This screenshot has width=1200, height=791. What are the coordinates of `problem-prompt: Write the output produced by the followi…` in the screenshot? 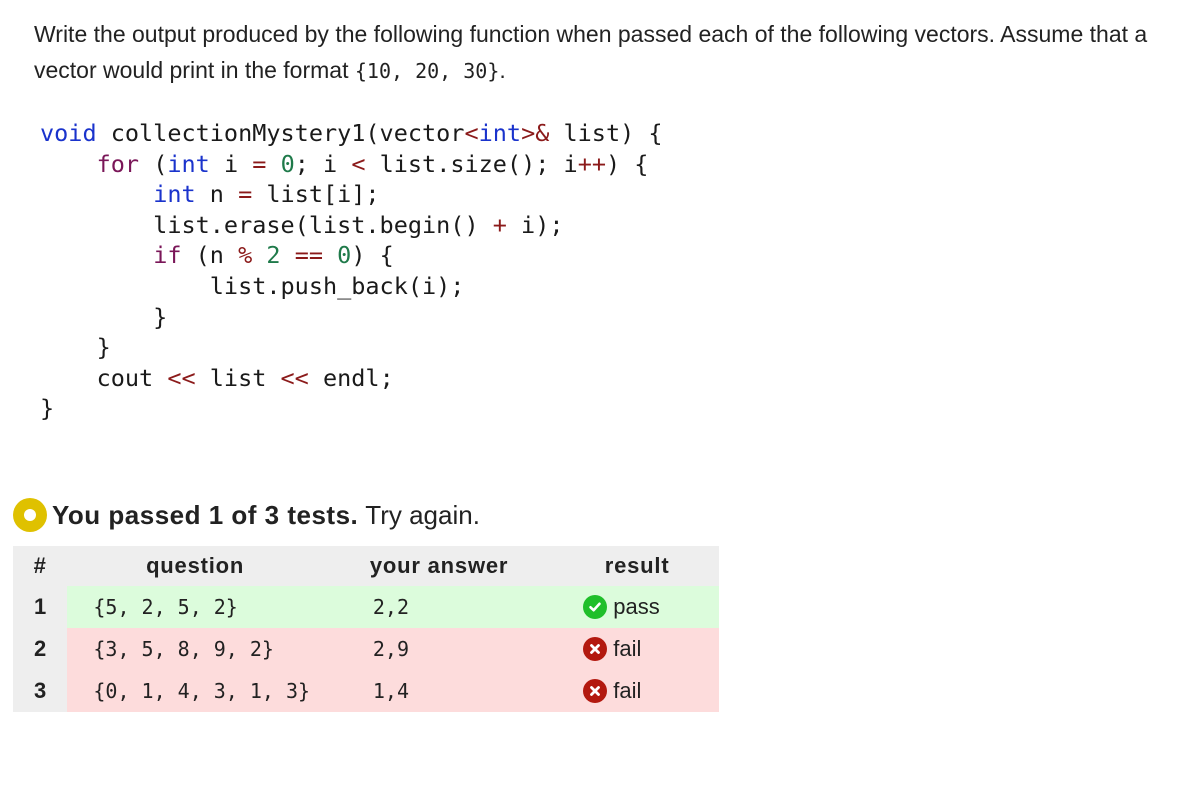 It's located at (604, 52).